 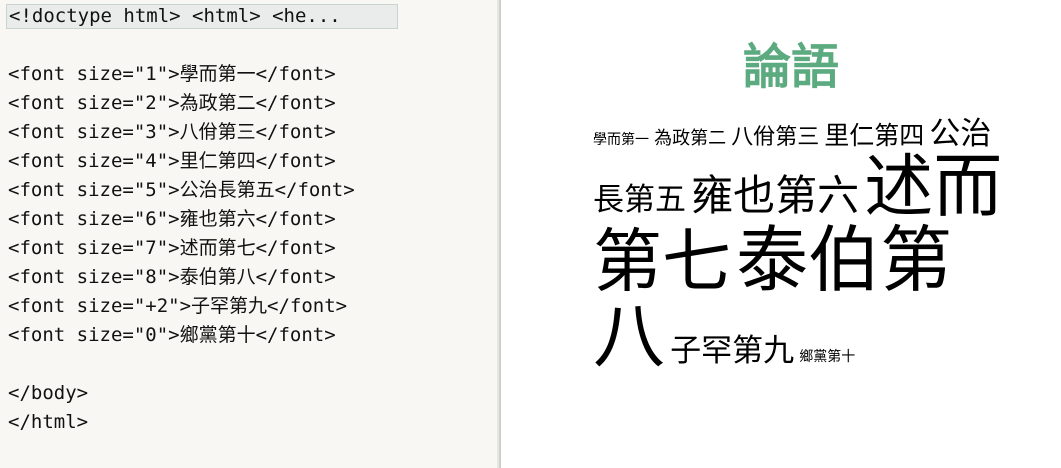 What do you see at coordinates (177, 306) in the screenshot?
I see `code-line: <font size="+2">子罕第九</font>` at bounding box center [177, 306].